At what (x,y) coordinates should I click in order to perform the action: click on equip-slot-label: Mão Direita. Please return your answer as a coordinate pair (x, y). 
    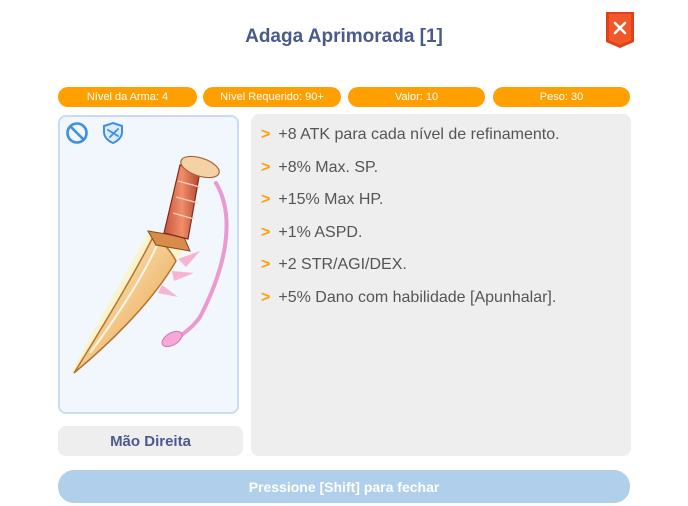
    Looking at the image, I should click on (150, 441).